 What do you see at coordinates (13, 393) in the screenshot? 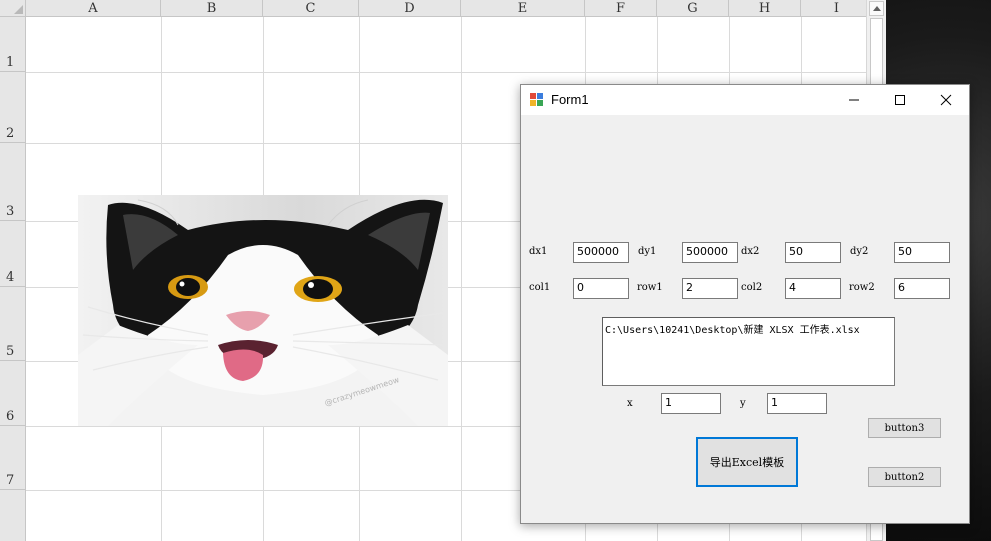
I see `row-header-6: 6` at bounding box center [13, 393].